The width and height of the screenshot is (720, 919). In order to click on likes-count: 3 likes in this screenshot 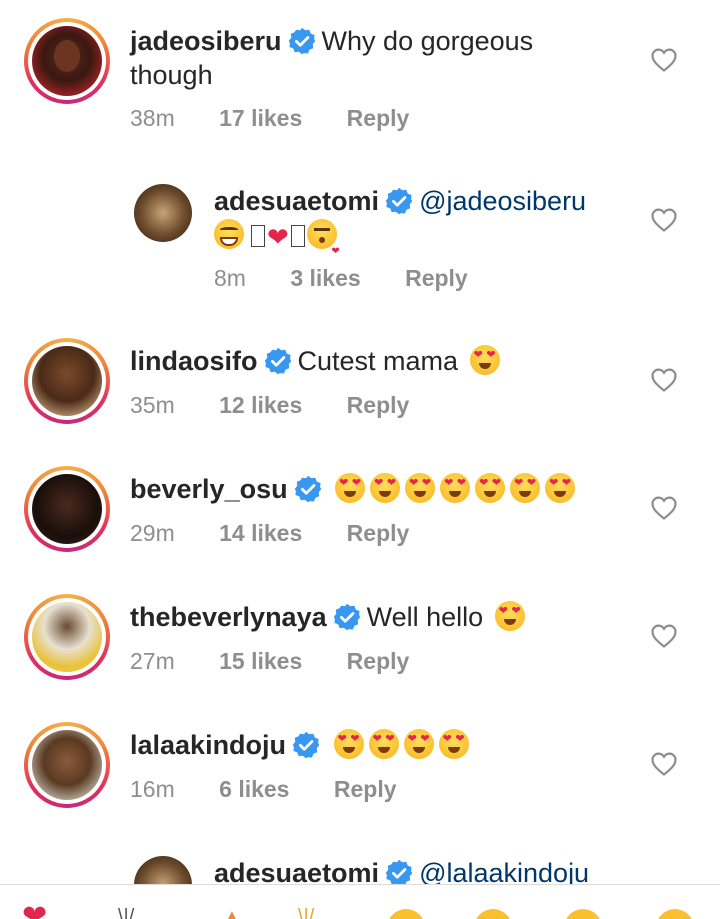, I will do `click(325, 278)`.